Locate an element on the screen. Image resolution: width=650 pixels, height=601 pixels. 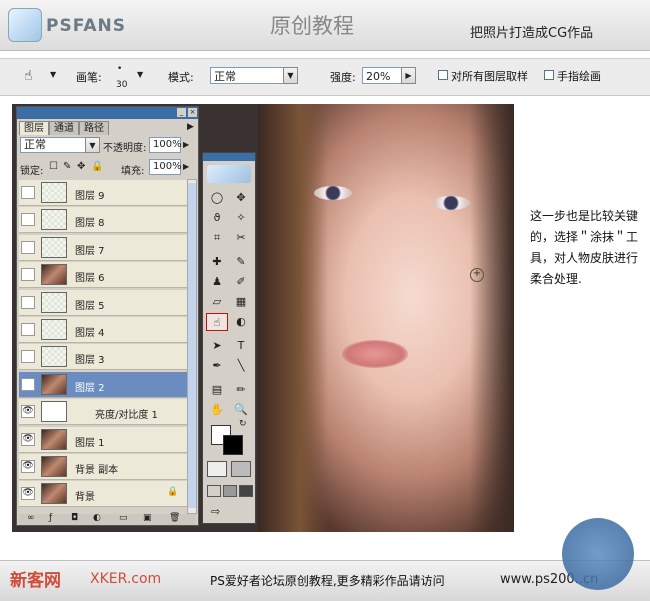
chevron-down-icon: ▼ is located at coordinates (53, 74).